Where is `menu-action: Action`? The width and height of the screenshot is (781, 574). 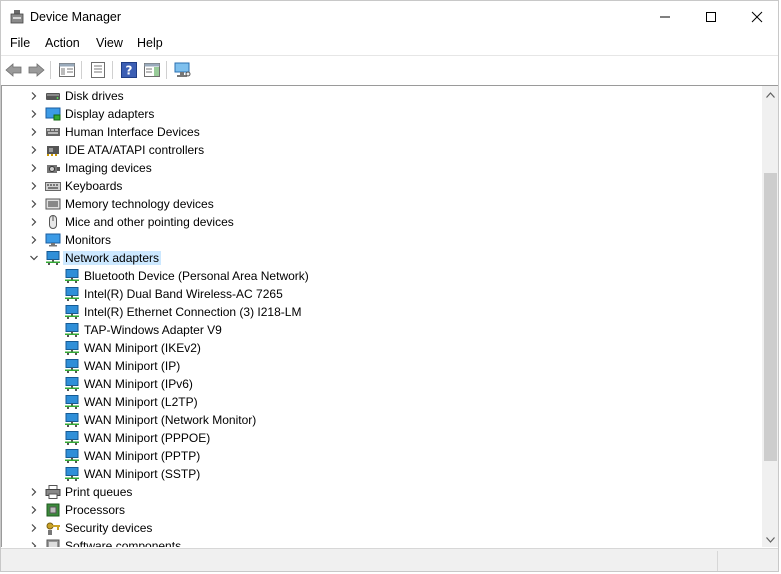 menu-action: Action is located at coordinates (62, 43).